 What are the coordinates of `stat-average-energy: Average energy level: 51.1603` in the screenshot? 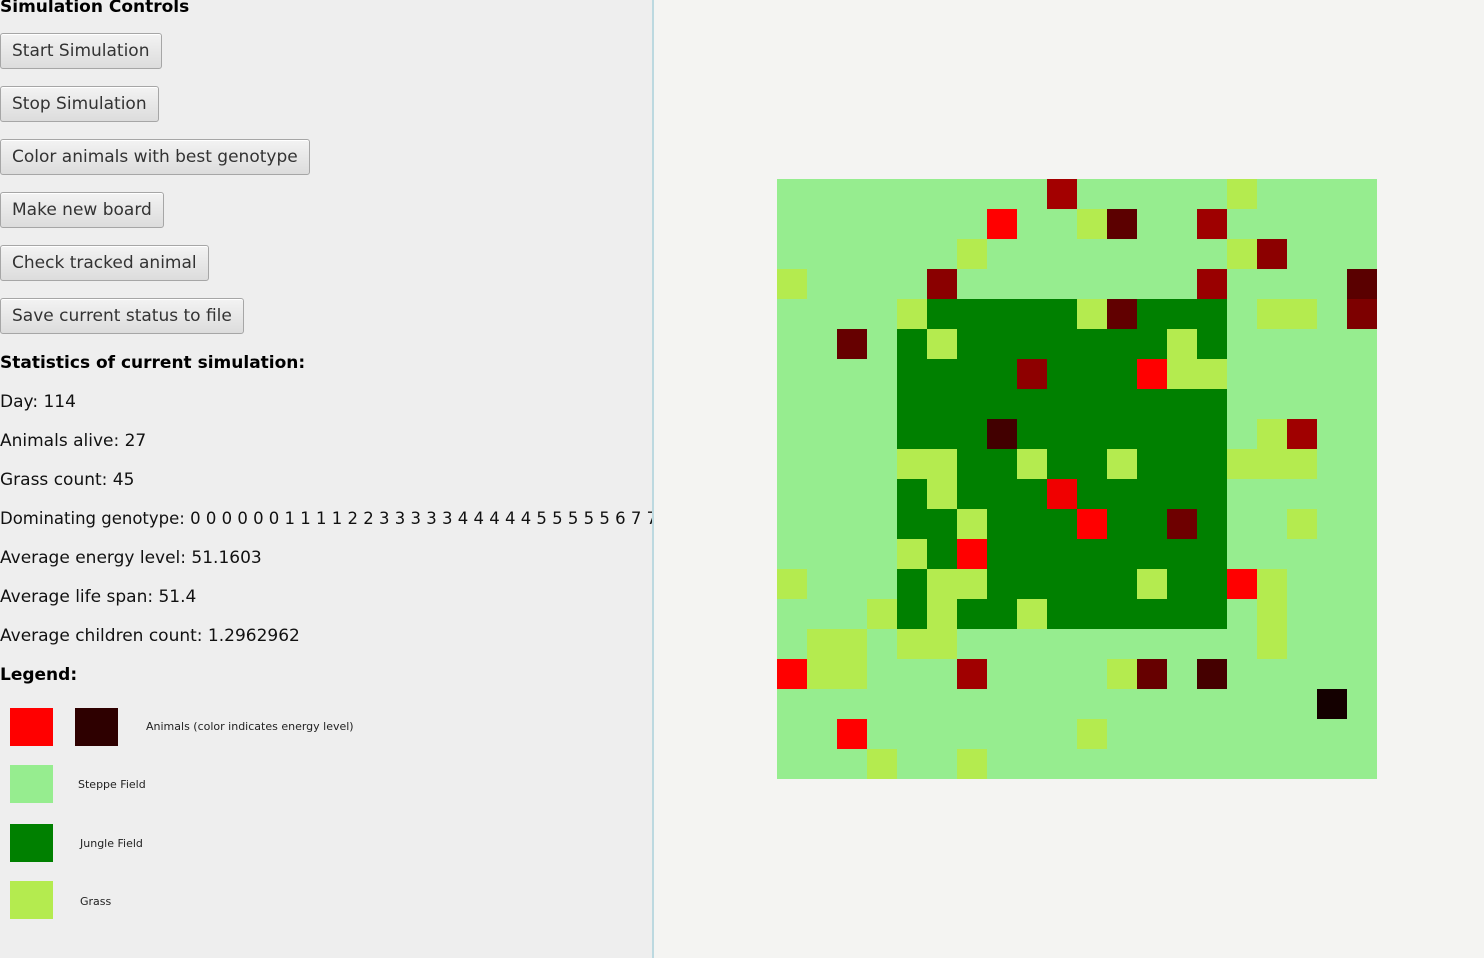 It's located at (131, 558).